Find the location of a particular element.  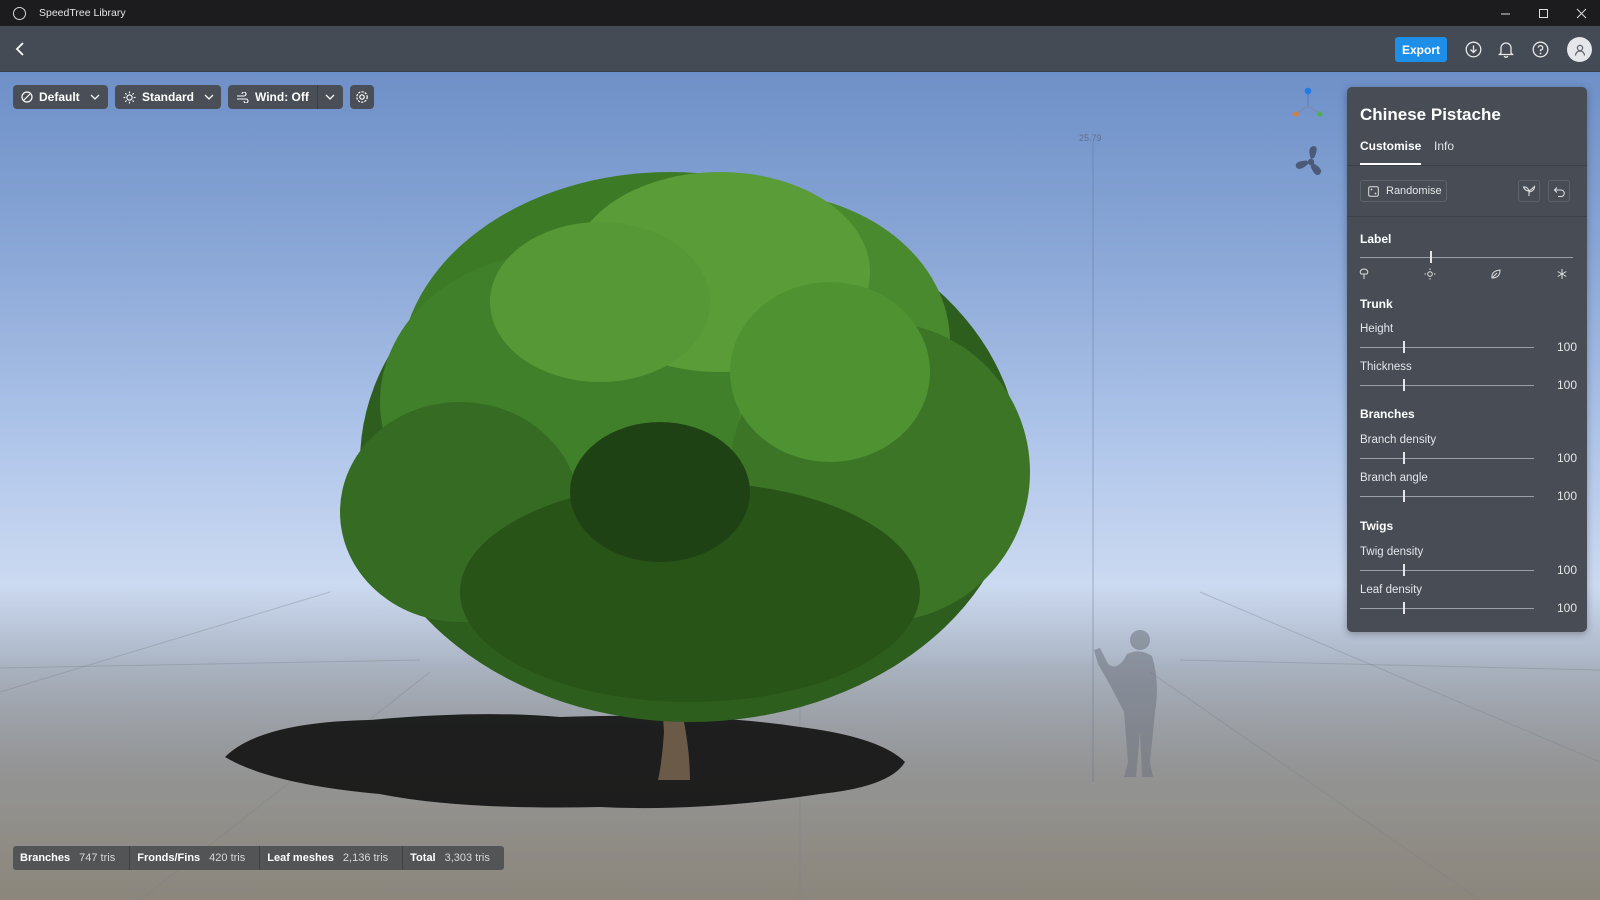

undo-icon is located at coordinates (1559, 191).